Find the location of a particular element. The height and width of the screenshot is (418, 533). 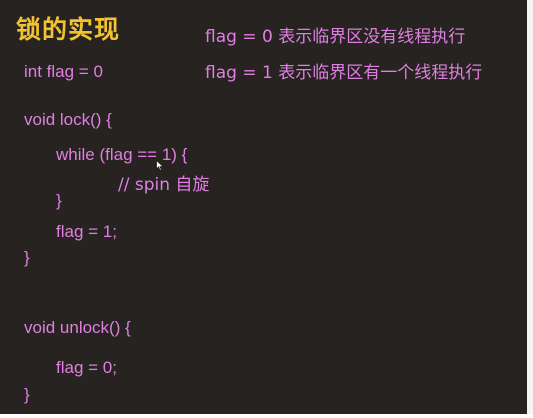

flag-1-note: flag = 1 表示临界区有一个线程执行 is located at coordinates (344, 73).